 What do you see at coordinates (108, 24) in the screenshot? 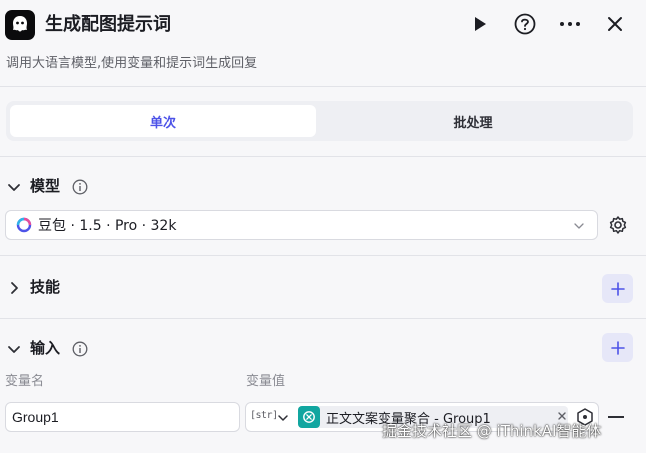
I see `node-title: 生成配图提示词` at bounding box center [108, 24].